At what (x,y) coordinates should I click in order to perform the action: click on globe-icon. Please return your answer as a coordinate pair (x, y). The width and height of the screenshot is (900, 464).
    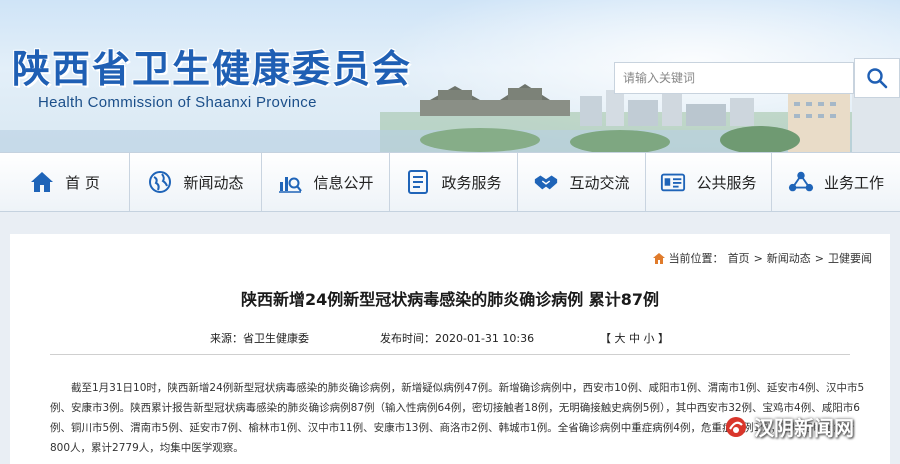
    Looking at the image, I should click on (160, 182).